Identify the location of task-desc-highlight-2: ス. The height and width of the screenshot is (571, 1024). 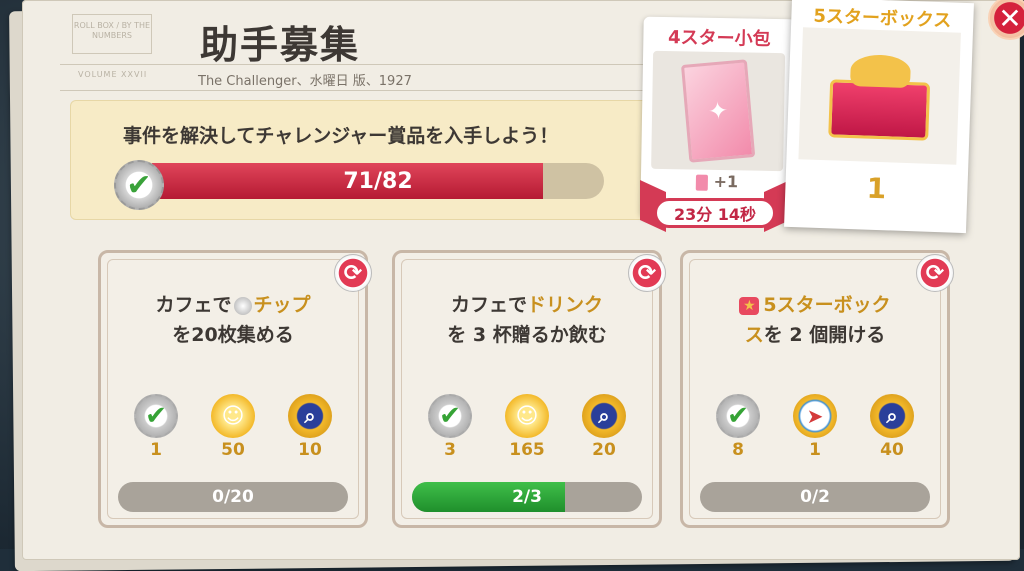
(754, 335).